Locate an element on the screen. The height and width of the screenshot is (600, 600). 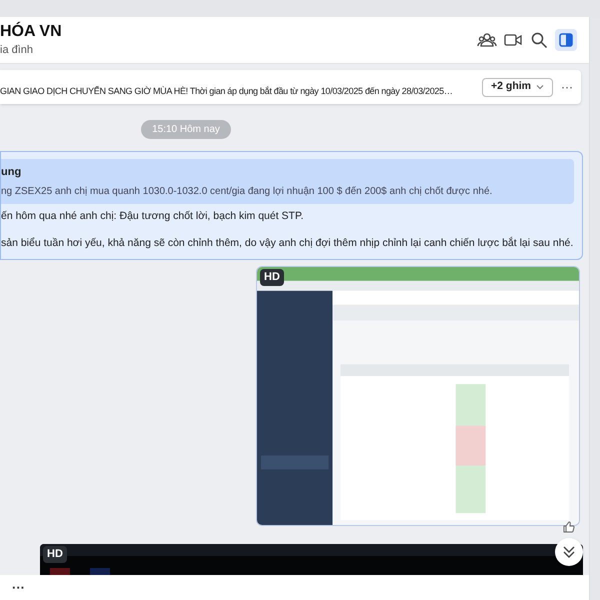
scroll-down-button is located at coordinates (569, 552).